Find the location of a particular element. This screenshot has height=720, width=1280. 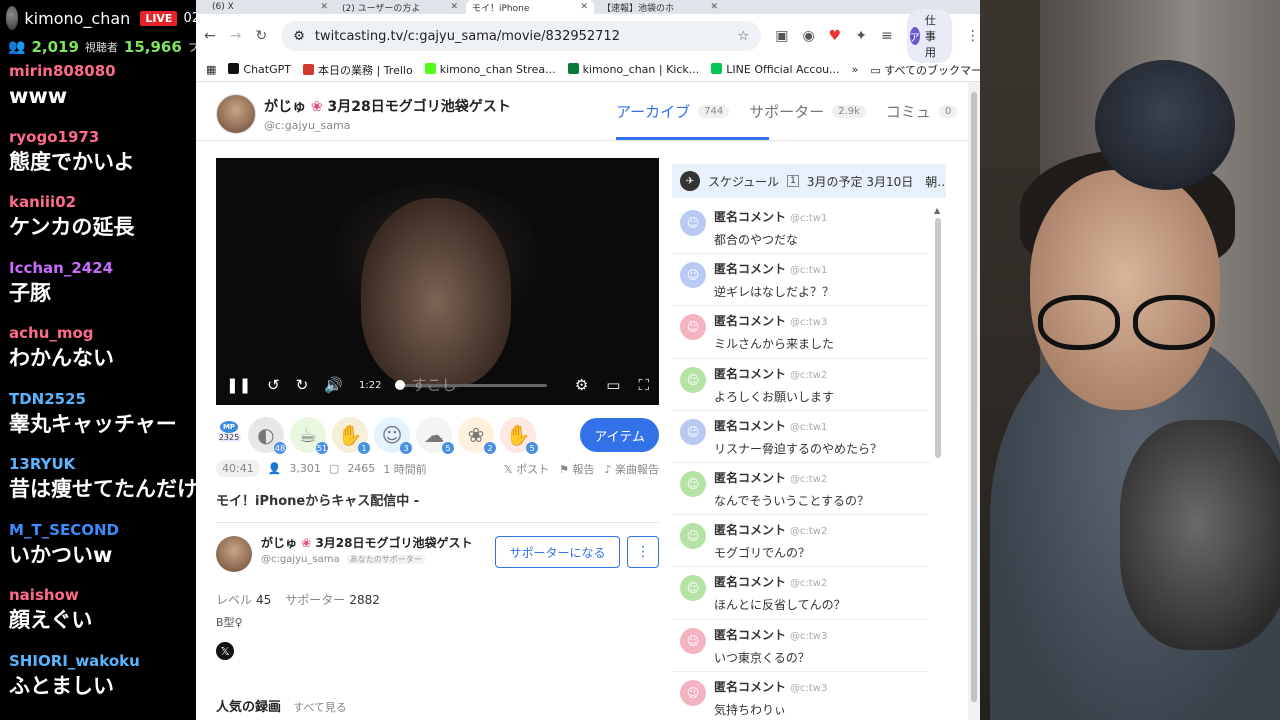

rewind-icon: ↺ is located at coordinates (273, 385).